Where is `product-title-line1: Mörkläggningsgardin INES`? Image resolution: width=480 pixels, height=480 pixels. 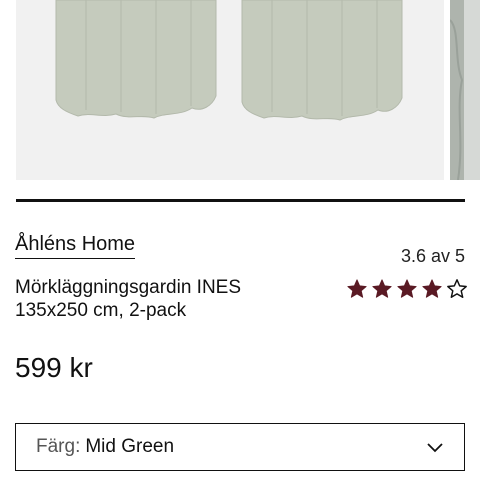 product-title-line1: Mörkläggningsgardin INES is located at coordinates (128, 287).